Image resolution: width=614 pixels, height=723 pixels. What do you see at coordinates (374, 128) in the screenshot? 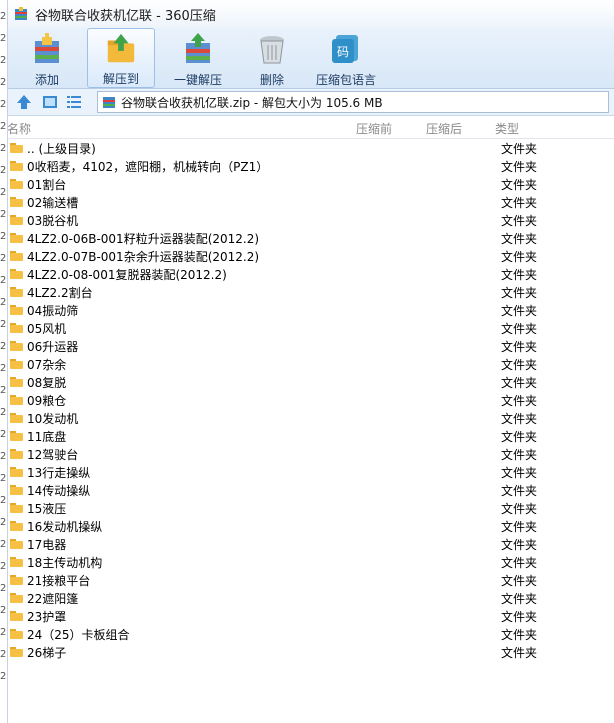
I see `column-compressed-before: 压缩前` at bounding box center [374, 128].